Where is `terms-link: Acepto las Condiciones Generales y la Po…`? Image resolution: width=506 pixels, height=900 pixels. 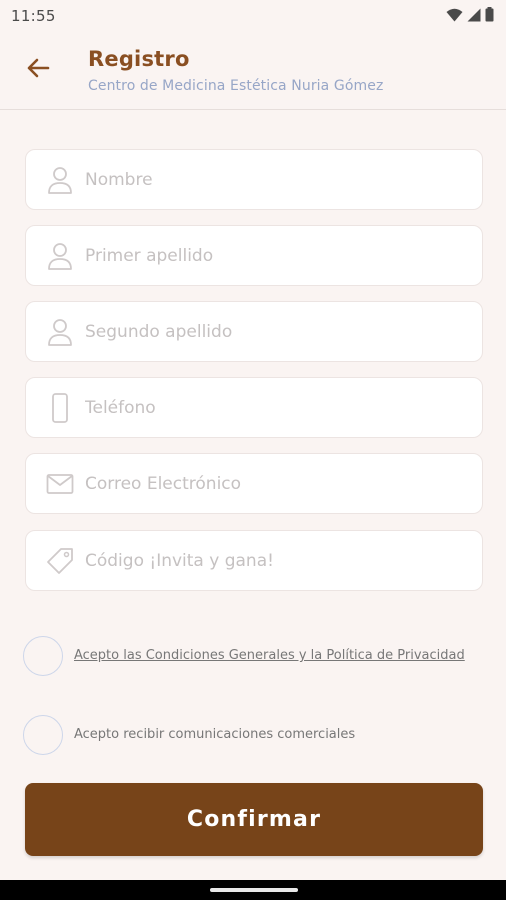
terms-link: Acepto las Condiciones Generales y la Po… is located at coordinates (269, 656).